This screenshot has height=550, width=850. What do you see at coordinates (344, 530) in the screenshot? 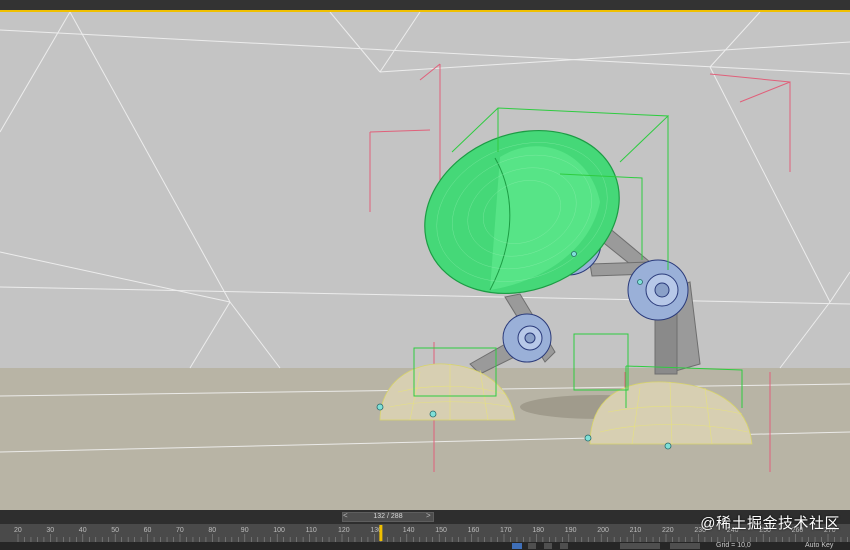
I see `ruler-label: 120` at bounding box center [344, 530].